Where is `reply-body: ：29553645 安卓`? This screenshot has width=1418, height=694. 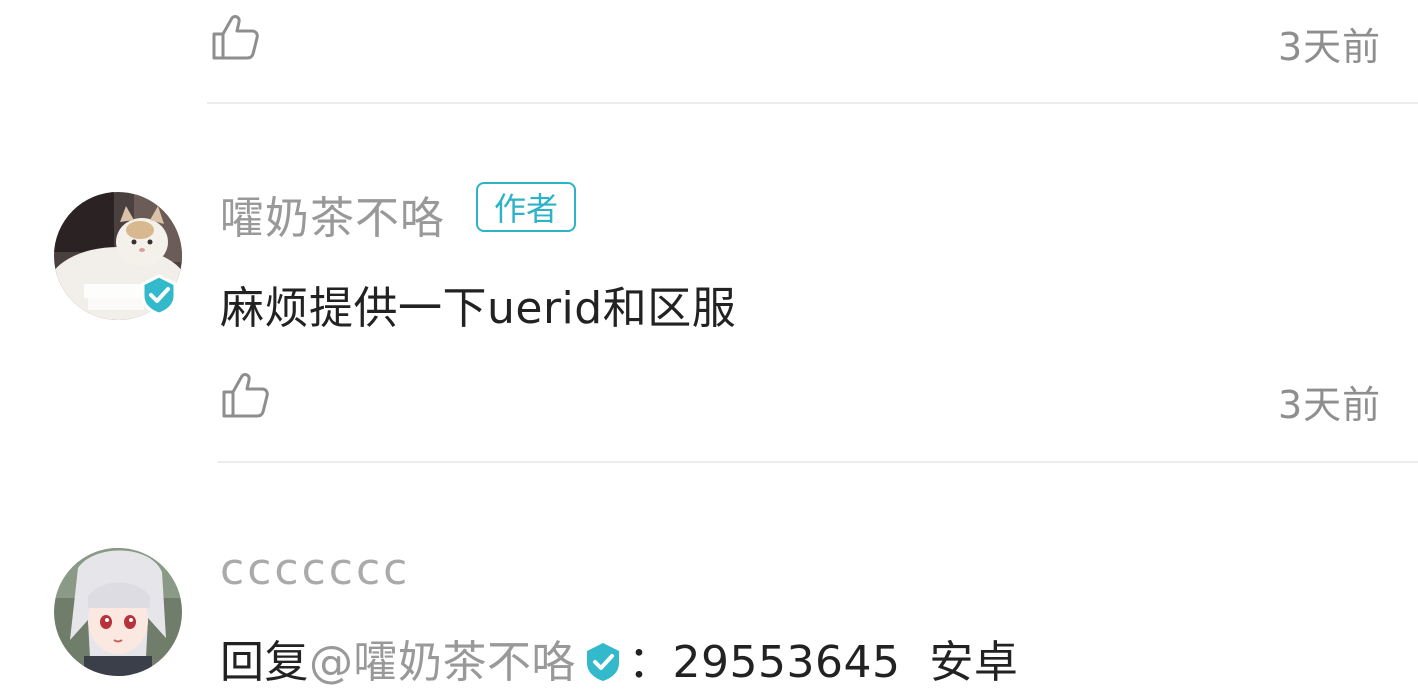 reply-body: ：29553645 安卓 is located at coordinates (823, 662).